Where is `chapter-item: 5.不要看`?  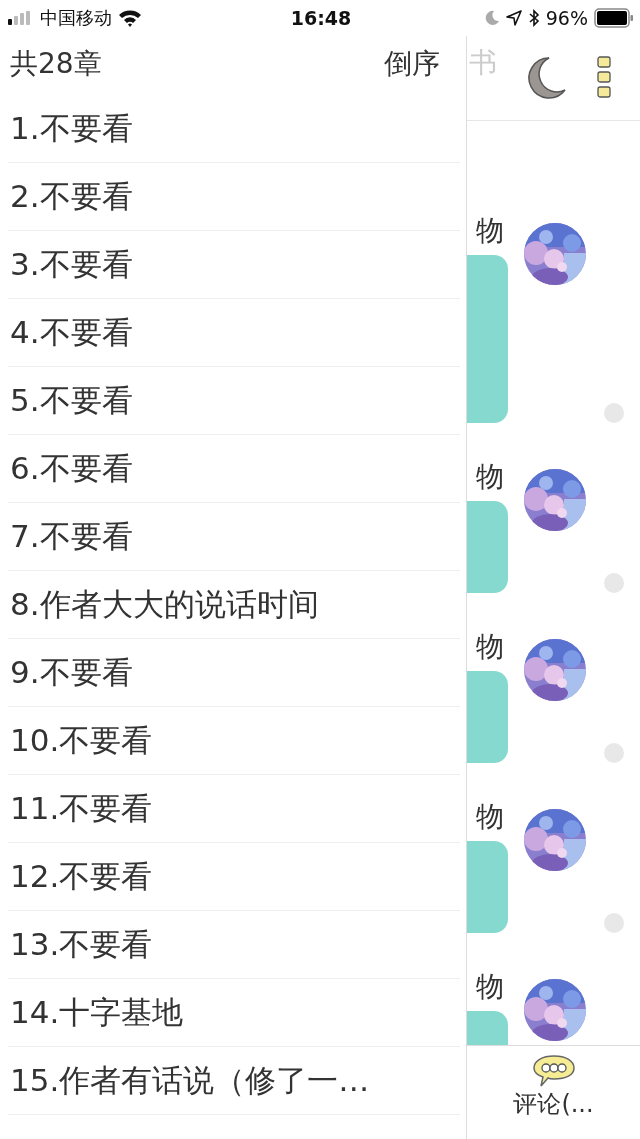
chapter-item: 5.不要看 is located at coordinates (234, 401).